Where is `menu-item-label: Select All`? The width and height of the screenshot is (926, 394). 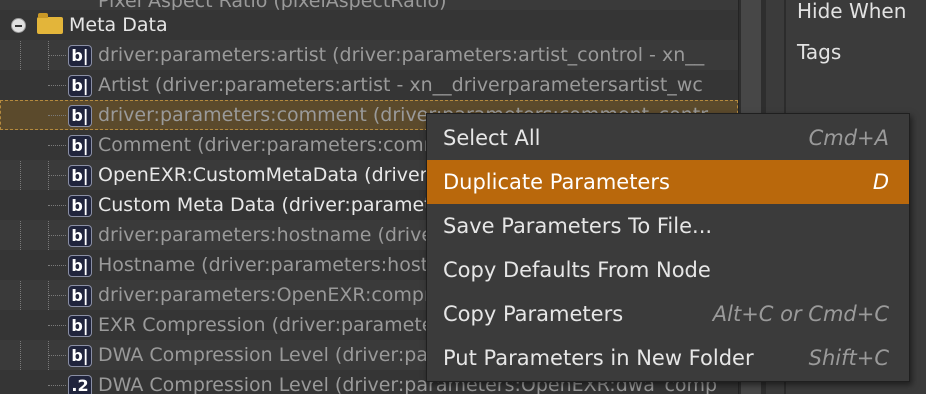
menu-item-label: Select All is located at coordinates (492, 138).